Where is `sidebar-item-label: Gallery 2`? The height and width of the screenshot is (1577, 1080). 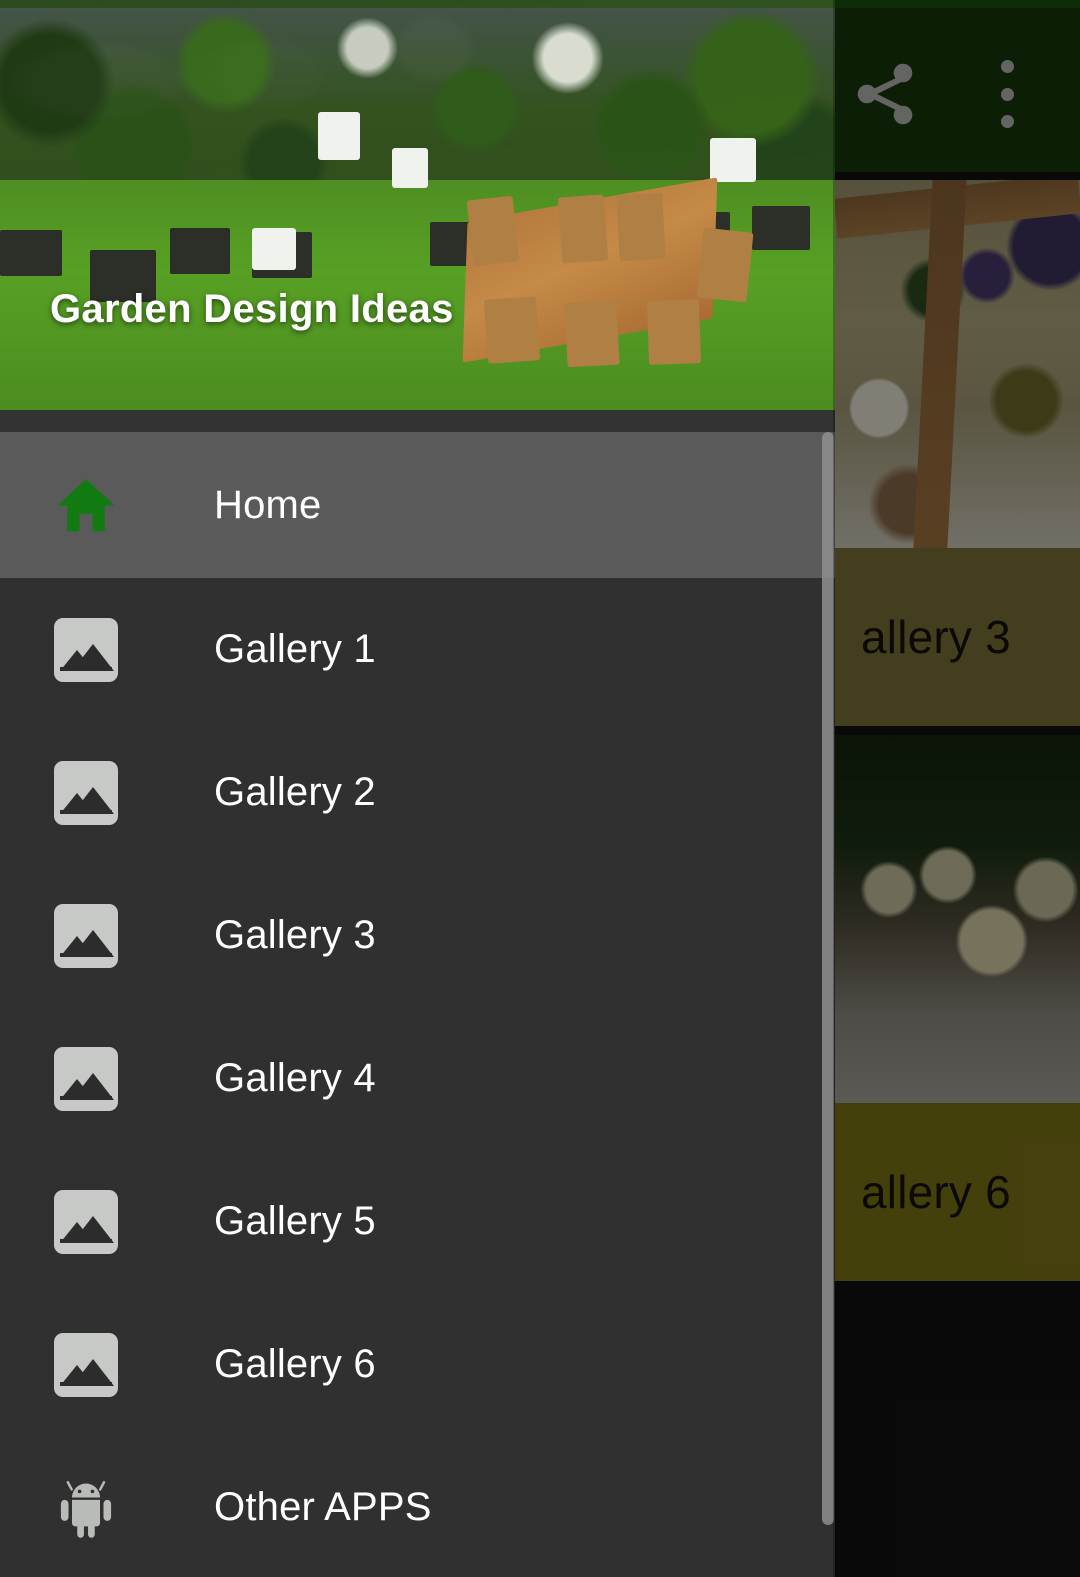
sidebar-item-label: Gallery 2 is located at coordinates (295, 792).